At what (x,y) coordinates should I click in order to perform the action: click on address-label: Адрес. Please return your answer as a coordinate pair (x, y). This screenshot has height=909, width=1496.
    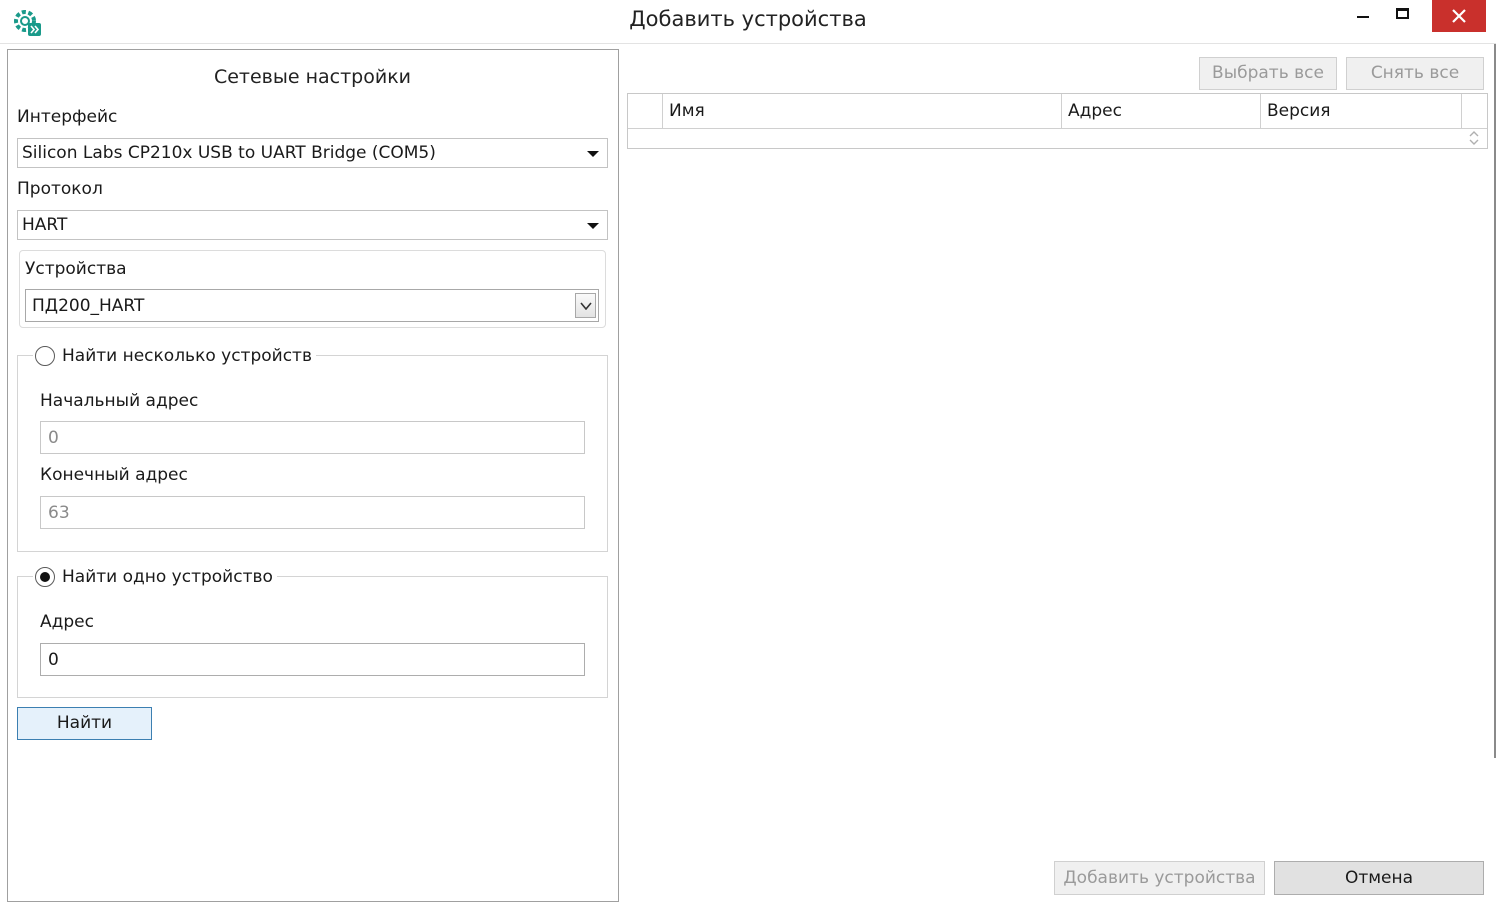
    Looking at the image, I should click on (67, 622).